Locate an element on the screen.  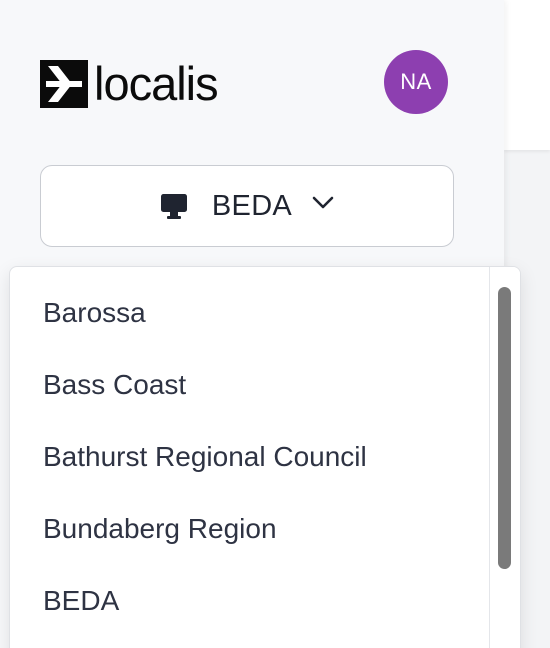
app-logo: localis is located at coordinates (129, 83).